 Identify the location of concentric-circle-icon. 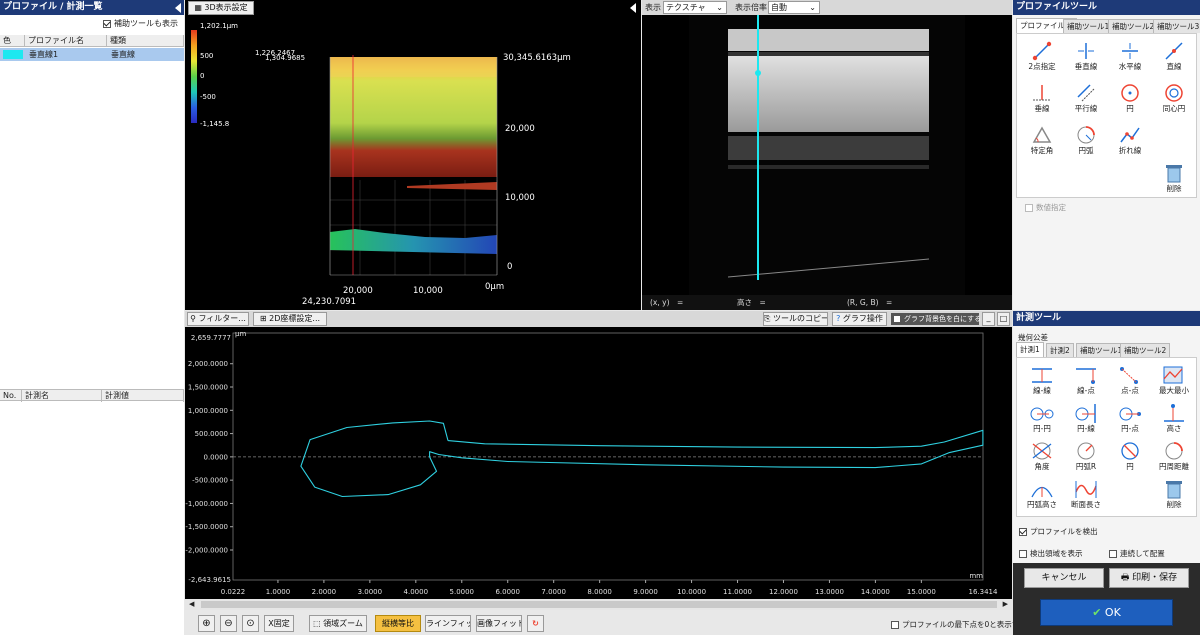
(1174, 93).